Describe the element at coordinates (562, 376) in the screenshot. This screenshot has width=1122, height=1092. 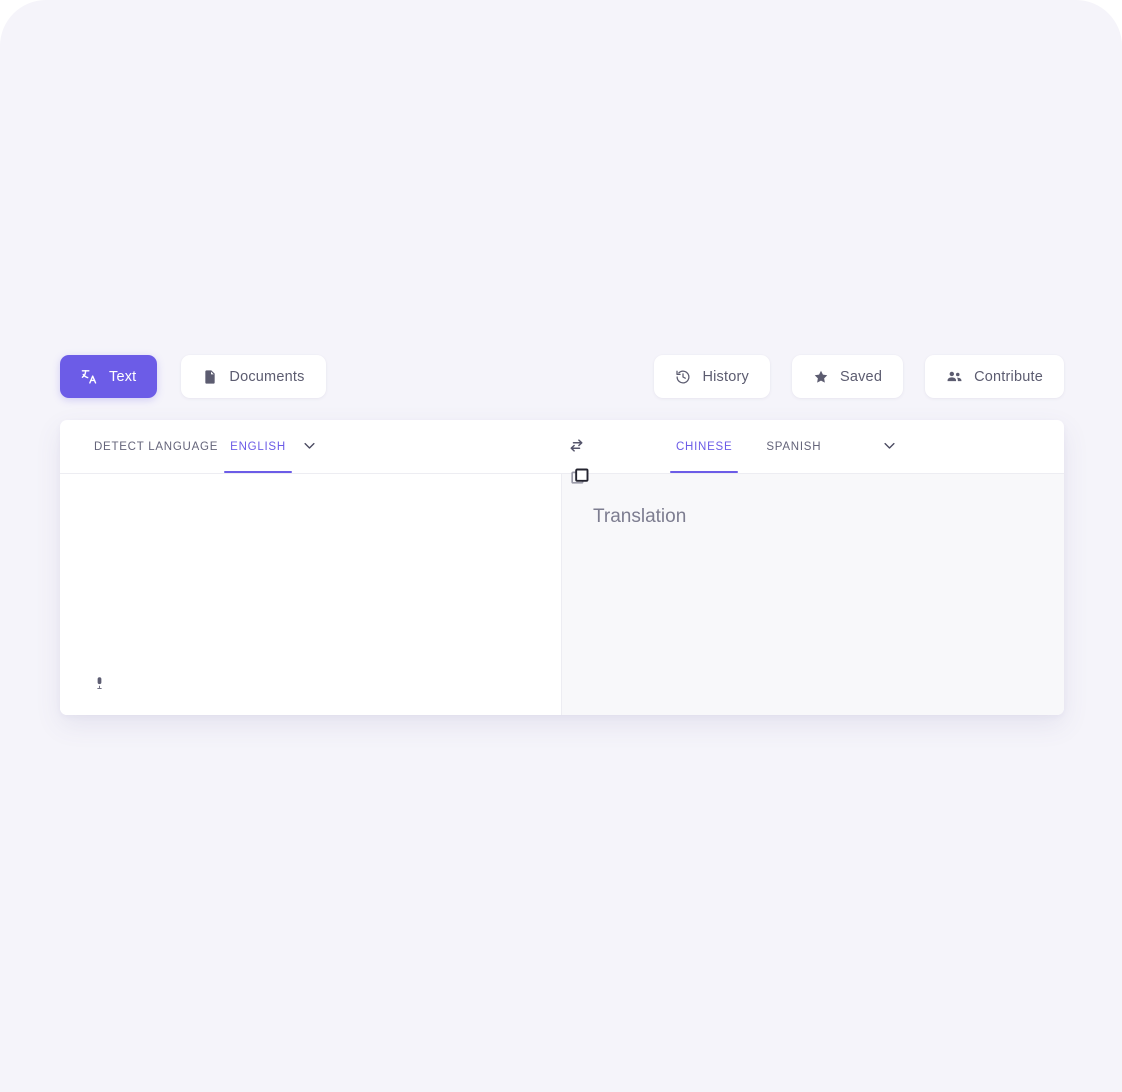
I see `toolbar: Text Documents History Saved Contribute` at that location.